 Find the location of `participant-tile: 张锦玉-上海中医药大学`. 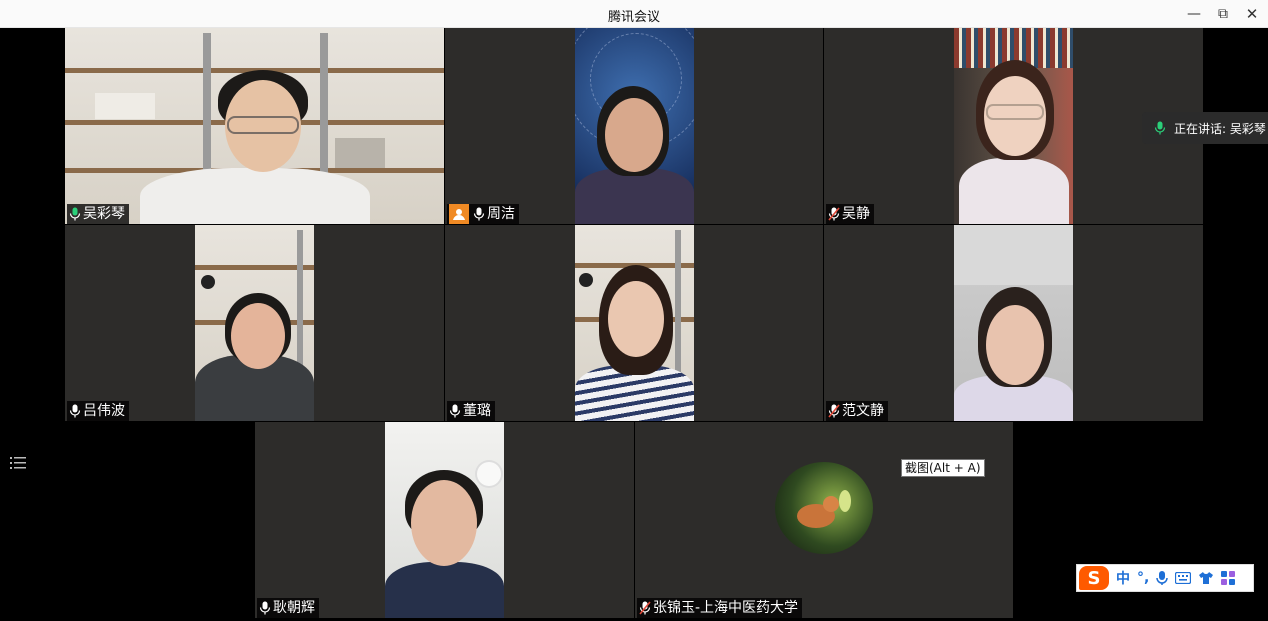

participant-tile: 张锦玉-上海中医药大学 is located at coordinates (824, 520).